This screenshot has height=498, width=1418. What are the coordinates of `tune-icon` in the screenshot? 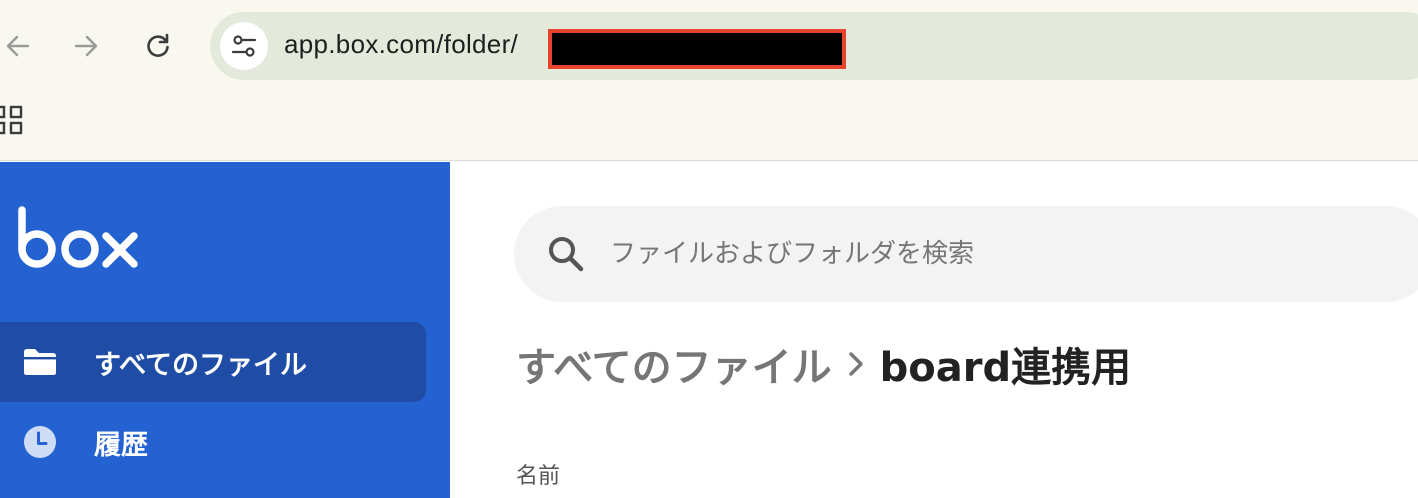 It's located at (244, 46).